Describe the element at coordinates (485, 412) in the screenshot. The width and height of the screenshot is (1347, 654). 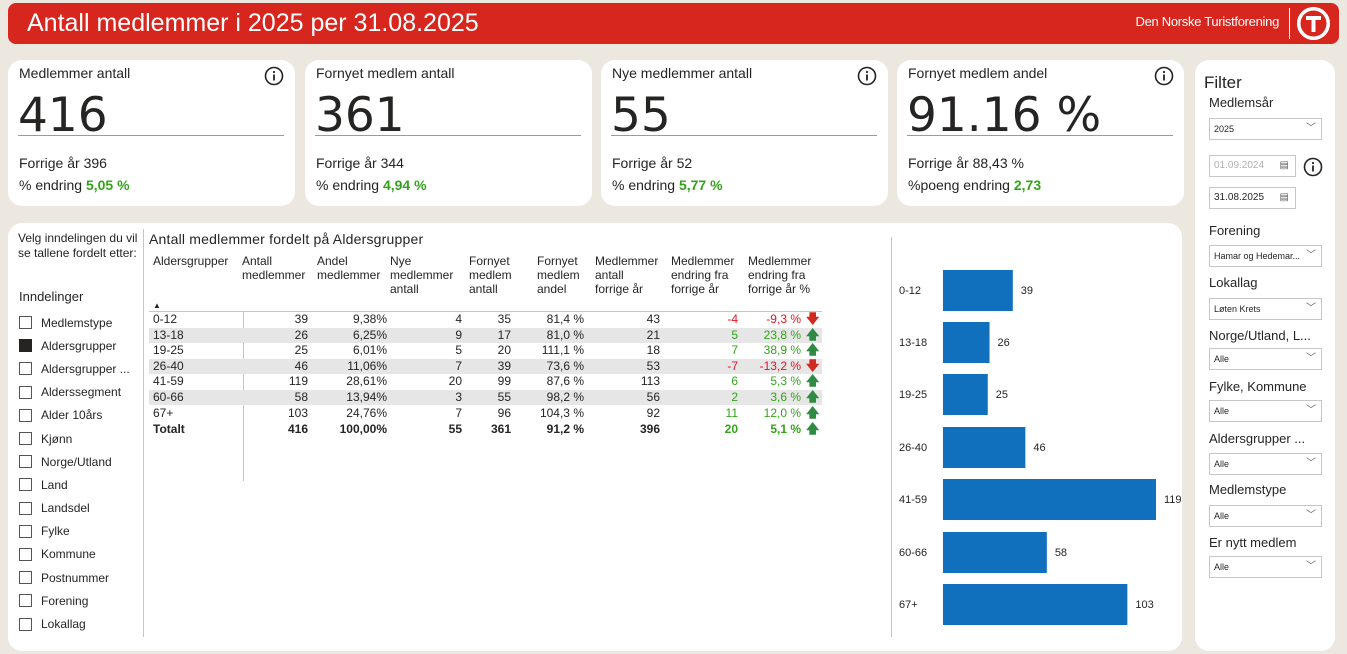
I see `table-row: 67+ 103 24,76% 7 96 104,3 % 92 11 12,0 % 🡅` at that location.